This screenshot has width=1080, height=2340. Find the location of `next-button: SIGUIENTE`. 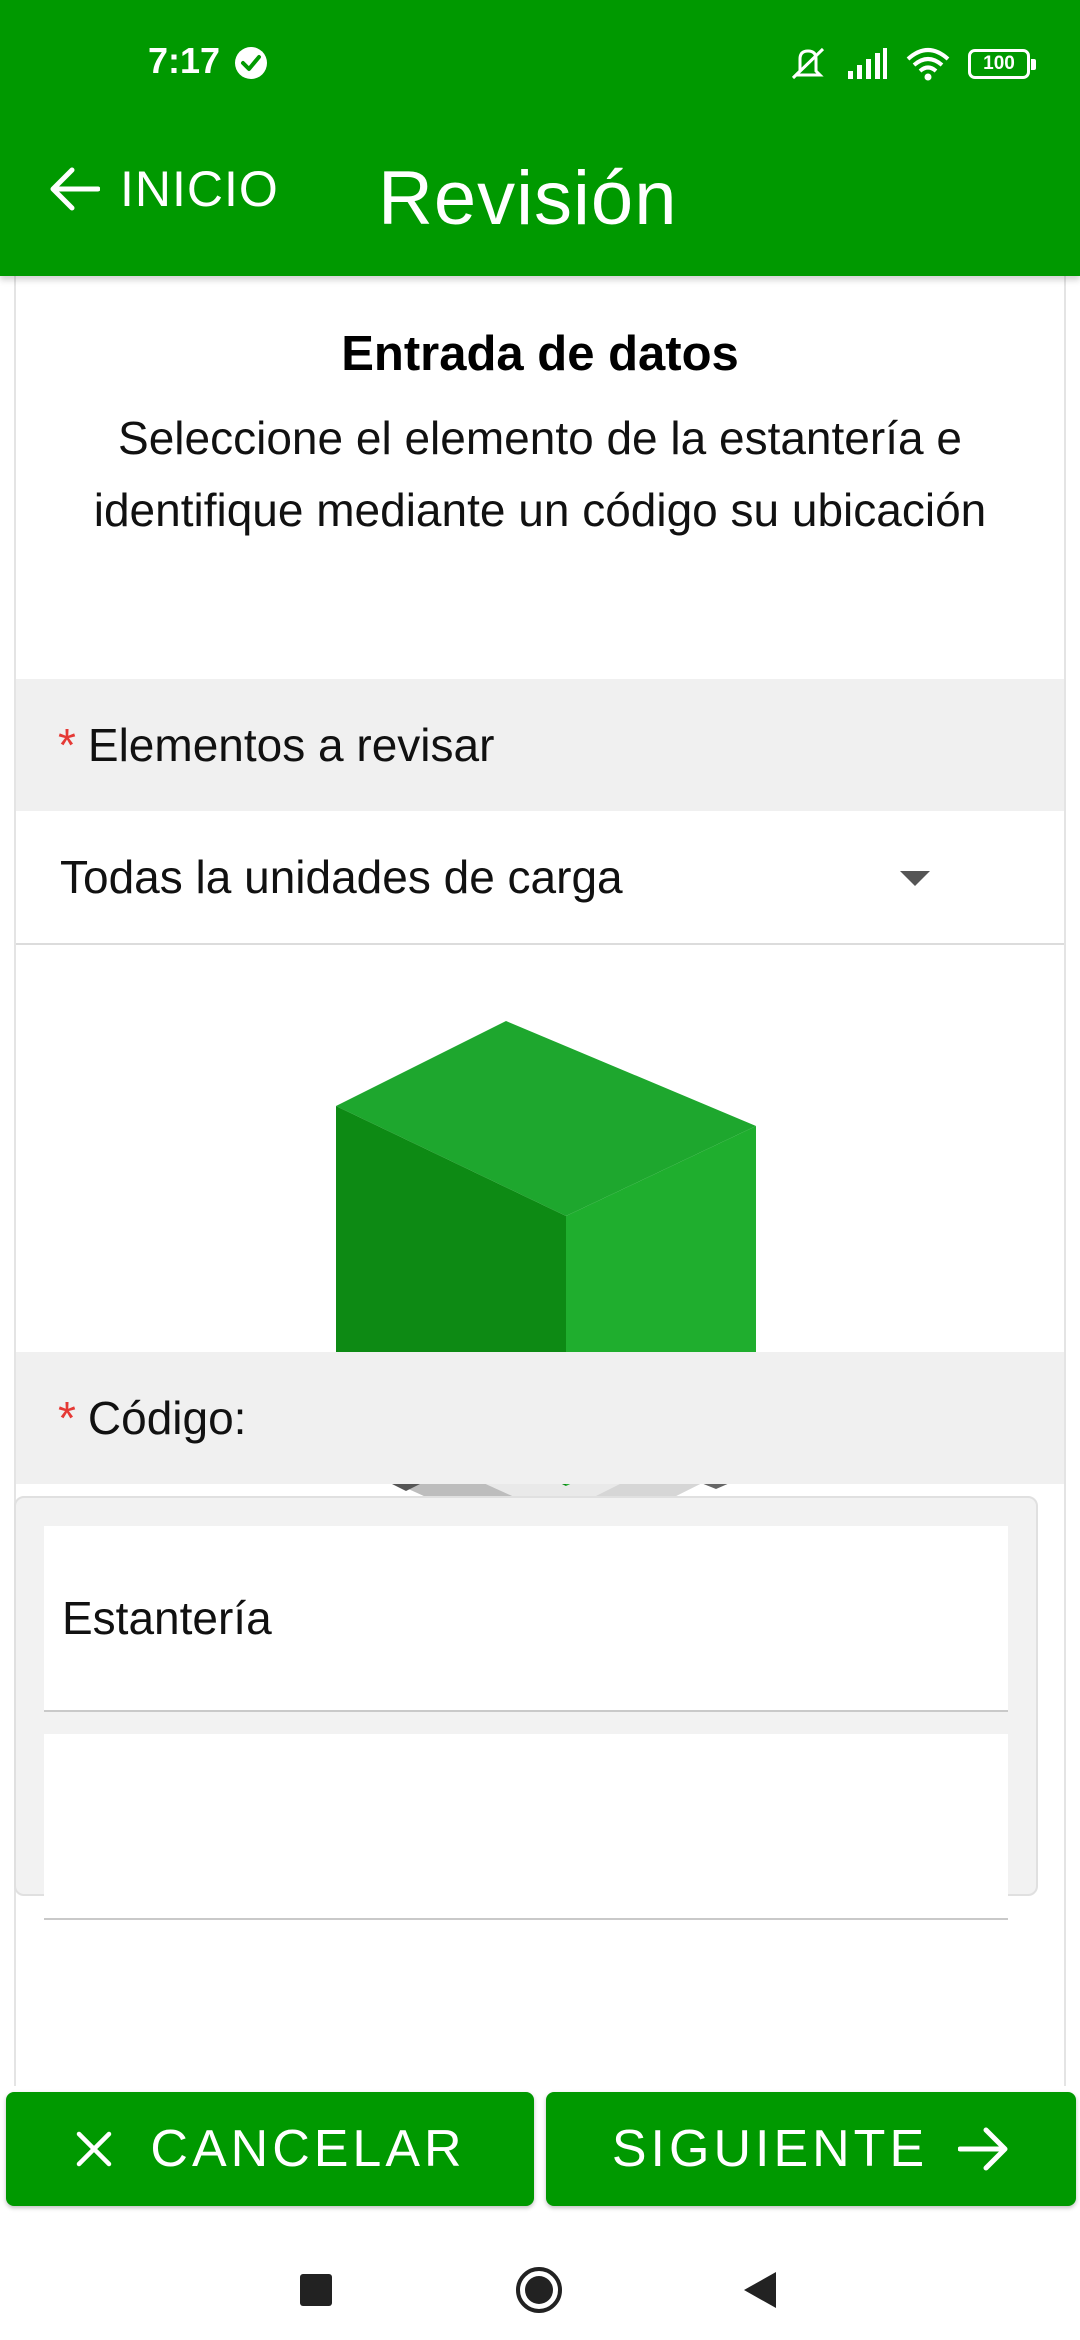

next-button: SIGUIENTE is located at coordinates (811, 2149).